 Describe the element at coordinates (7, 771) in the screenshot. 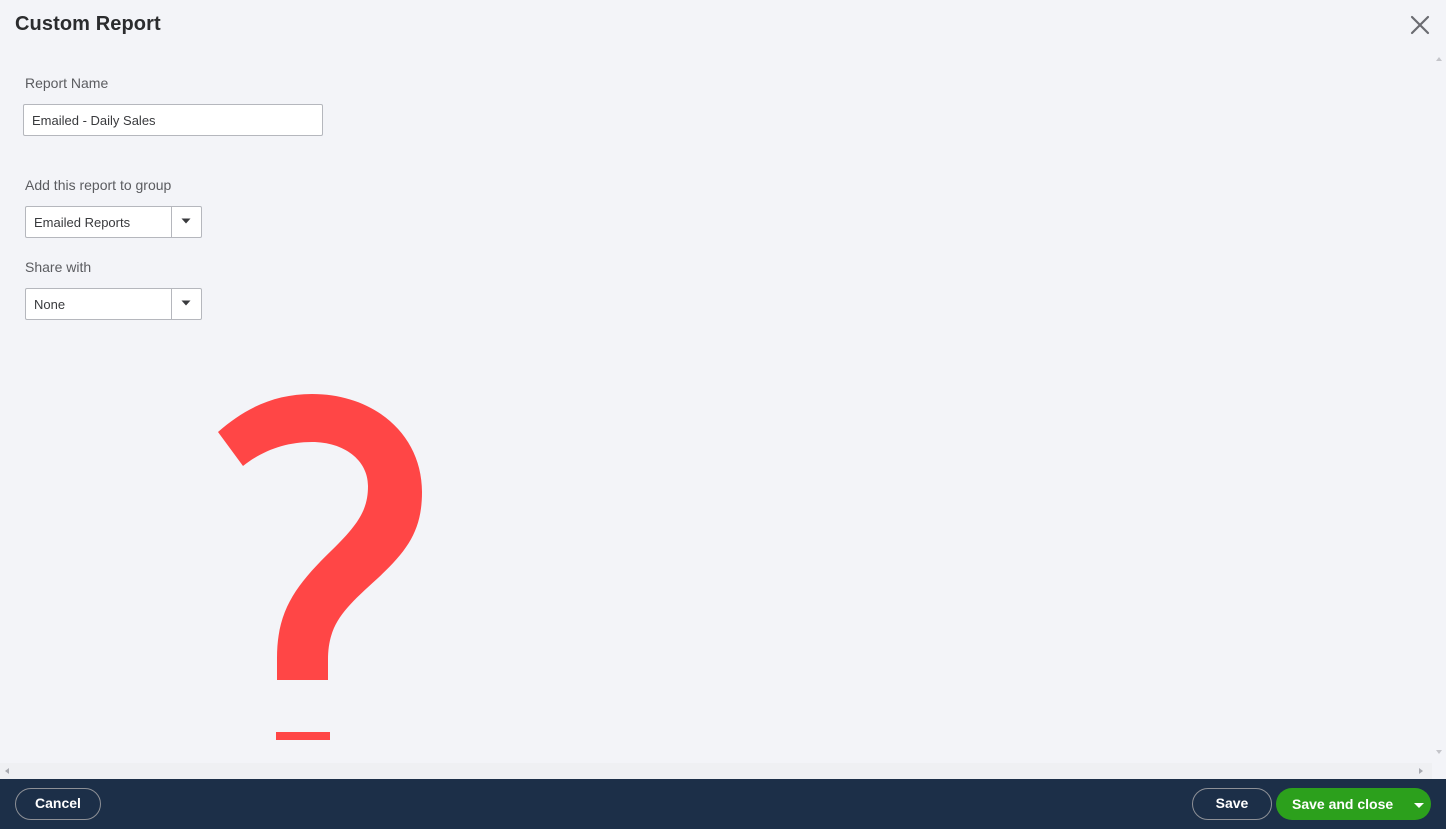

I see `scroll-left-icon` at that location.